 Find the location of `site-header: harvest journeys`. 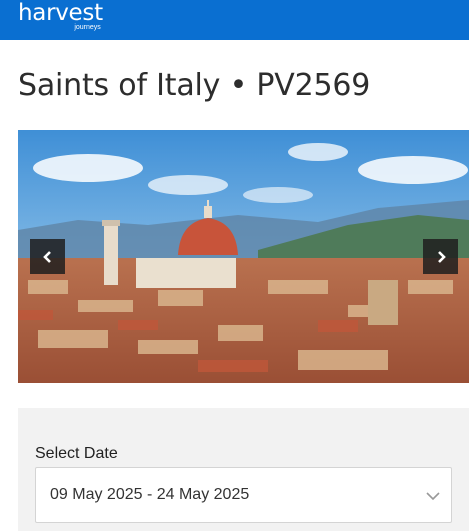

site-header: harvest journeys is located at coordinates (234, 20).